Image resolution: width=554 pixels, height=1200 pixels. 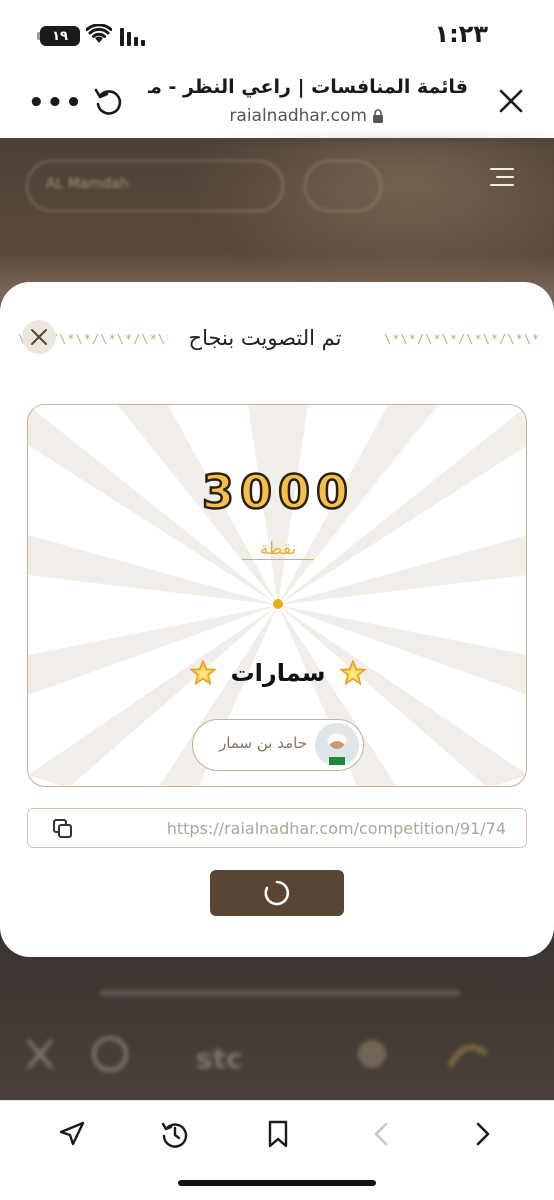 I want to click on bookmark-icon, so click(x=278, y=1134).